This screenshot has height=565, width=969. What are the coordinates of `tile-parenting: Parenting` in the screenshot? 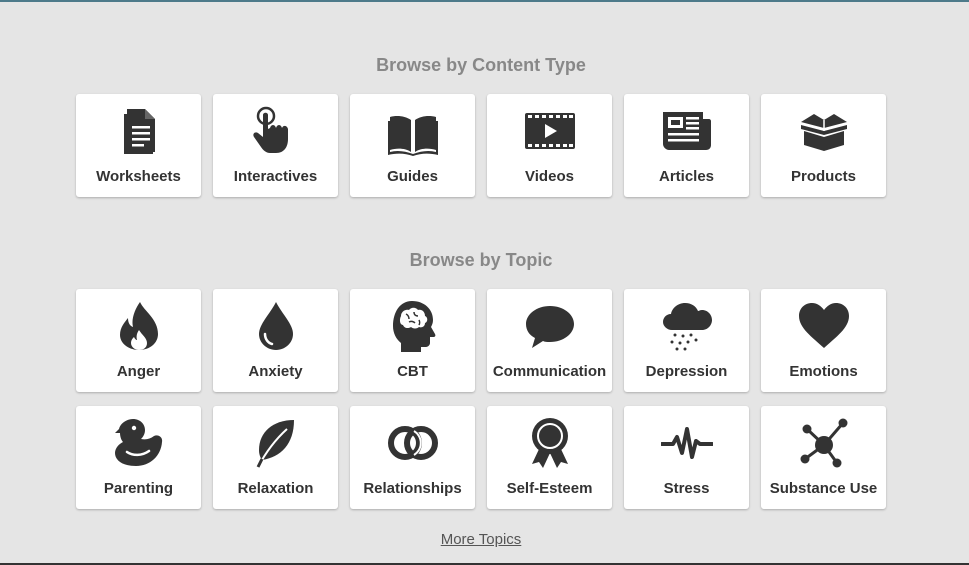 It's located at (138, 457).